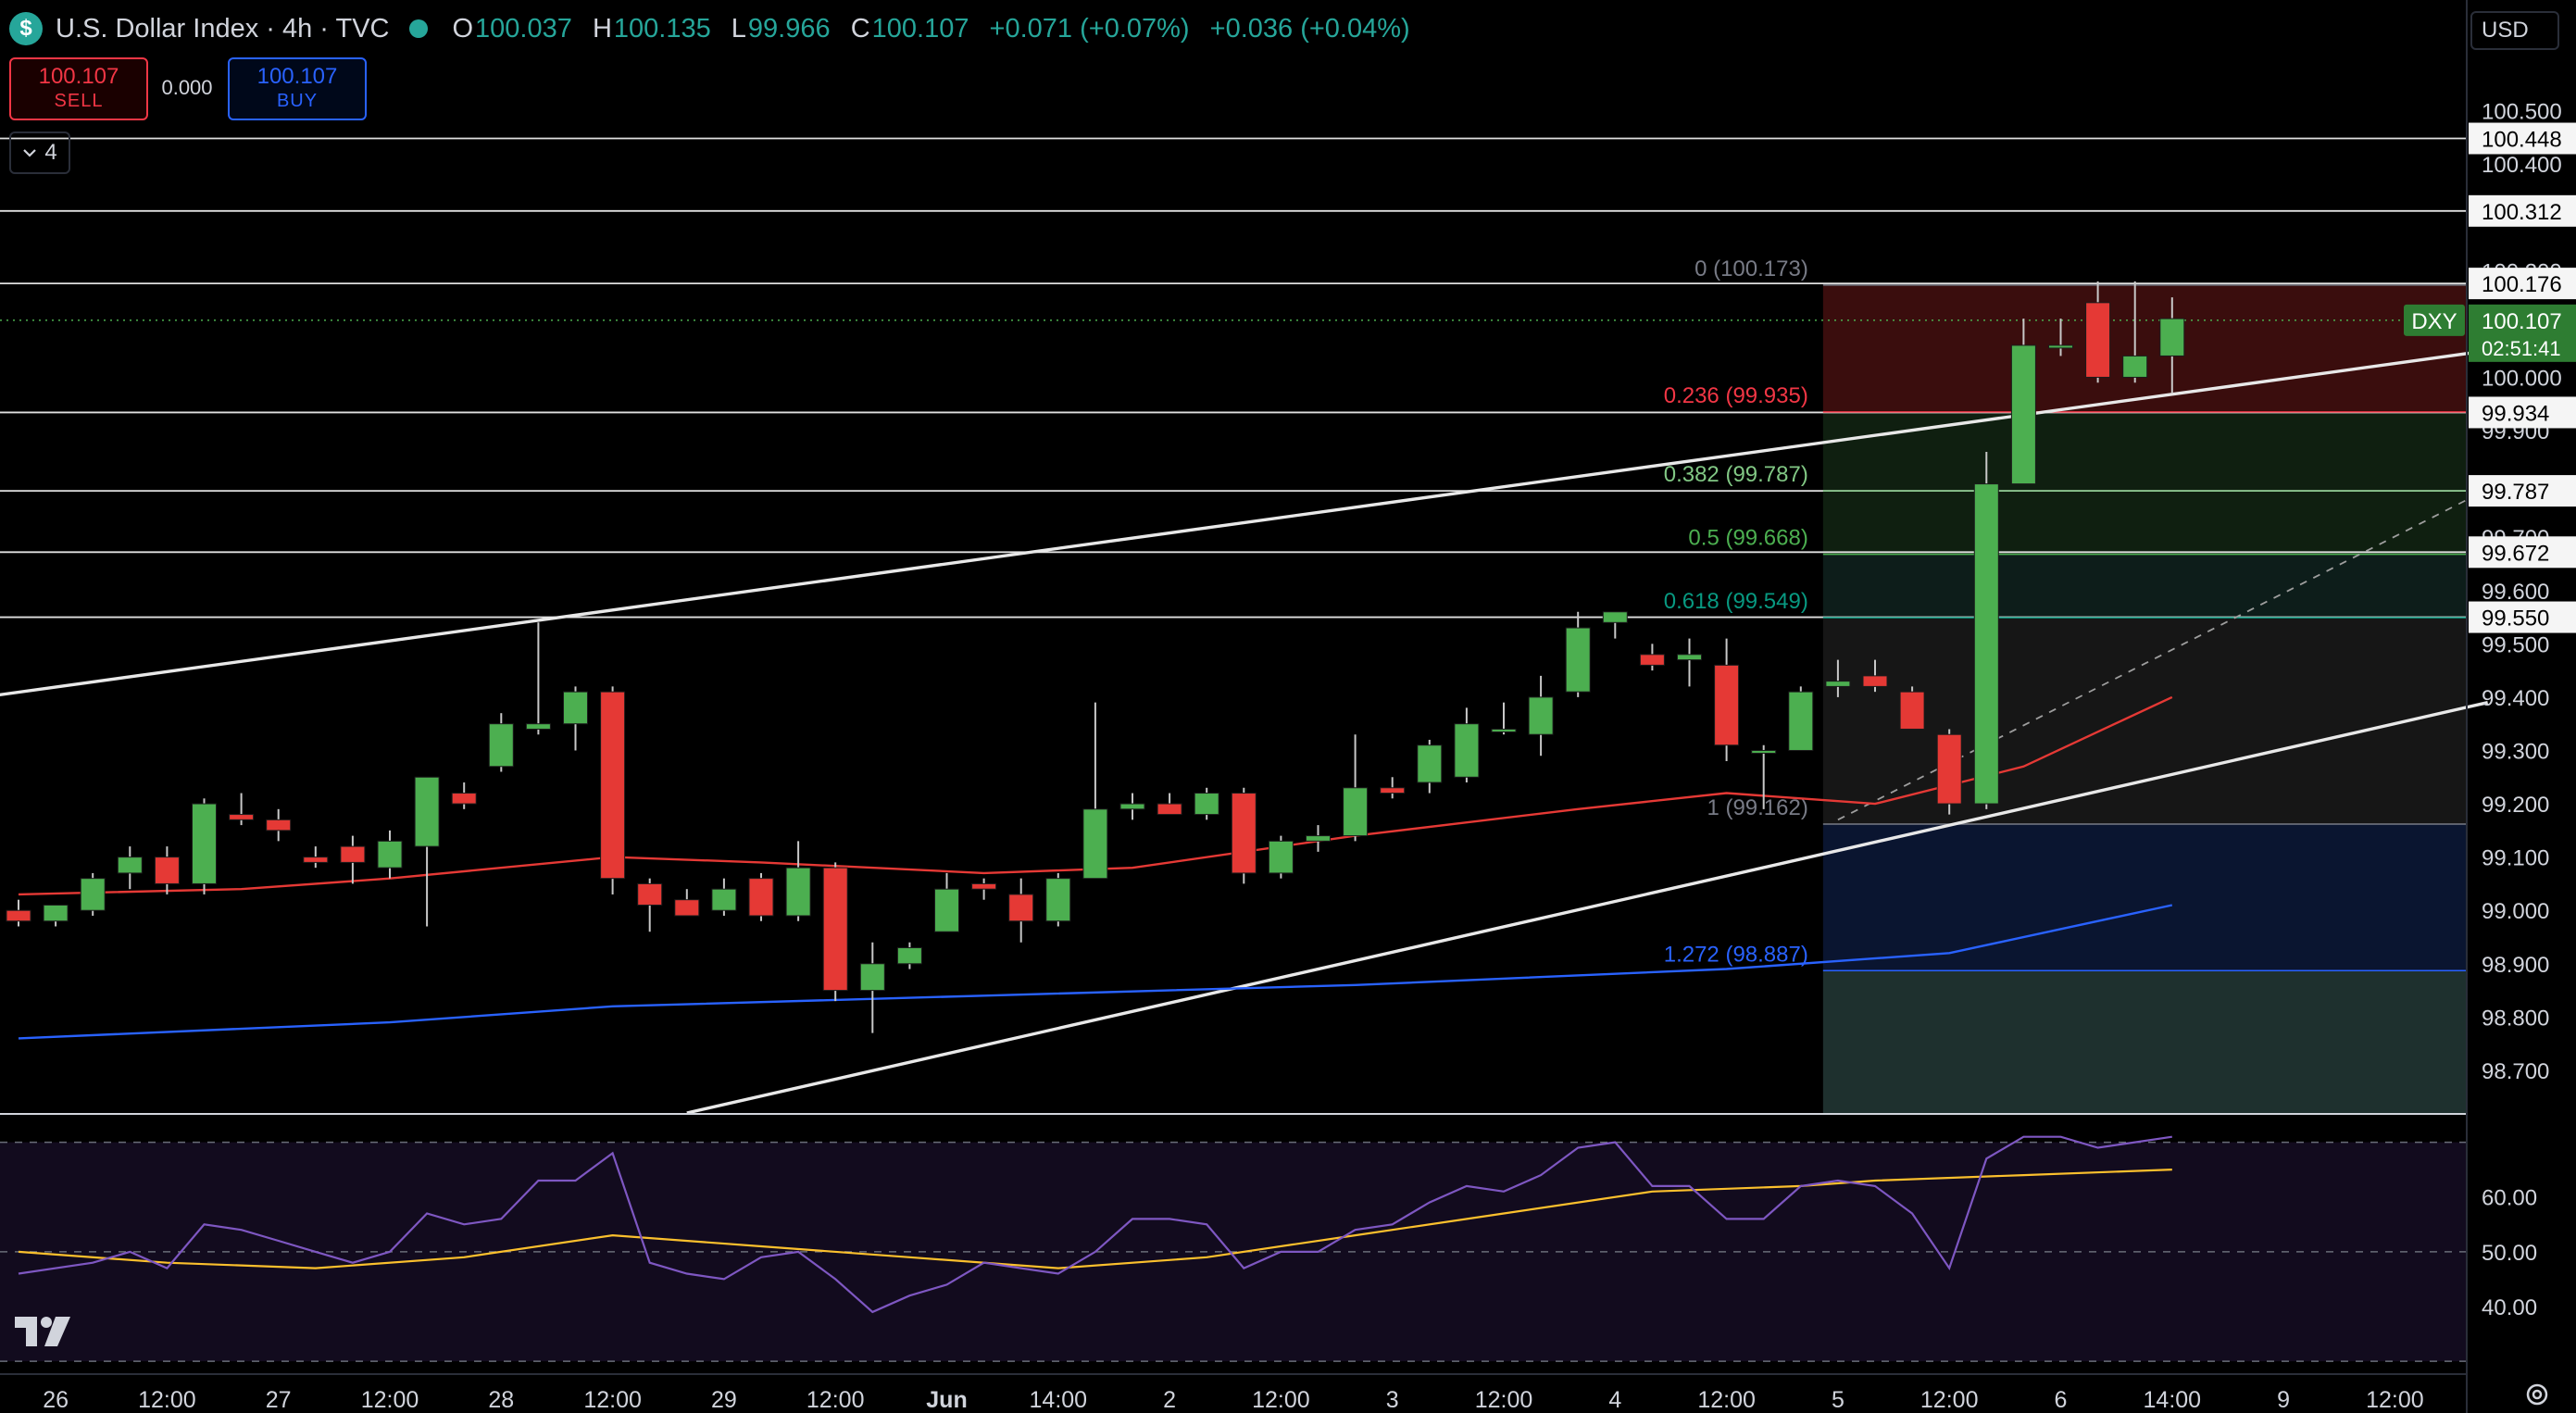 The width and height of the screenshot is (2576, 1413). Describe the element at coordinates (2283, 1400) in the screenshot. I see `time-tick-label: 9` at that location.